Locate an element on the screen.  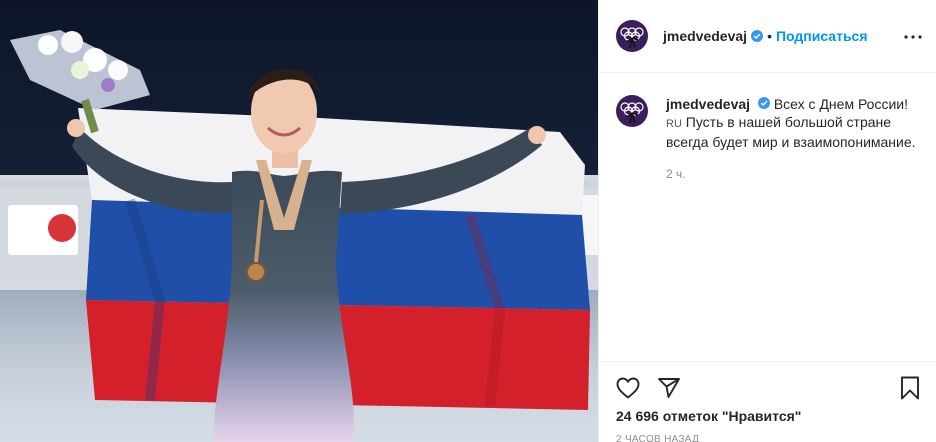
caption-timestamp: 2 ч. is located at coordinates (793, 174).